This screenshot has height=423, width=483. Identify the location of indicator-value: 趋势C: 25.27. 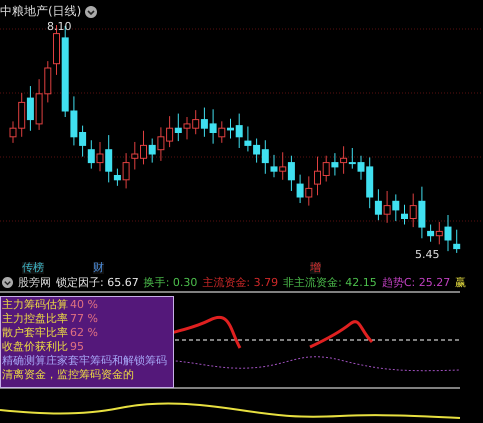
(416, 282).